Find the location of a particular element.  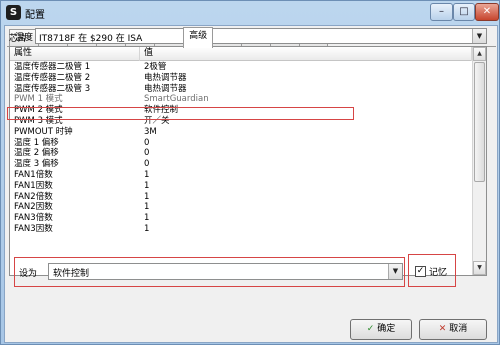

close-button: ✕ is located at coordinates (487, 12).